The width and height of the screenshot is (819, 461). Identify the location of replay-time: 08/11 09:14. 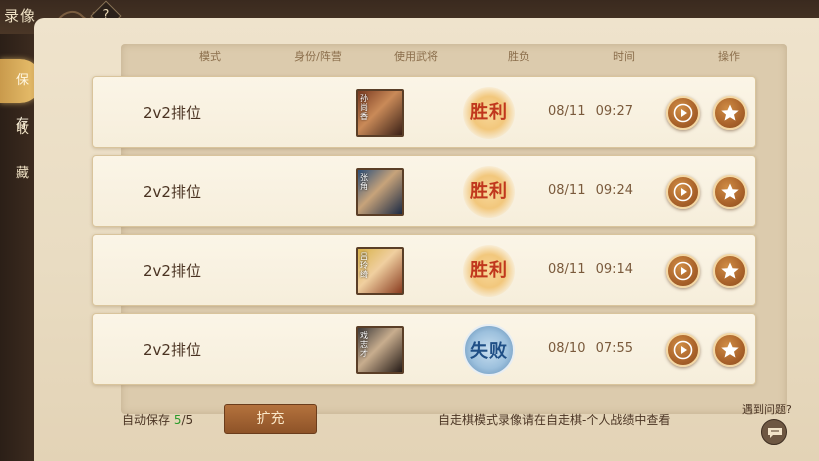
(591, 269).